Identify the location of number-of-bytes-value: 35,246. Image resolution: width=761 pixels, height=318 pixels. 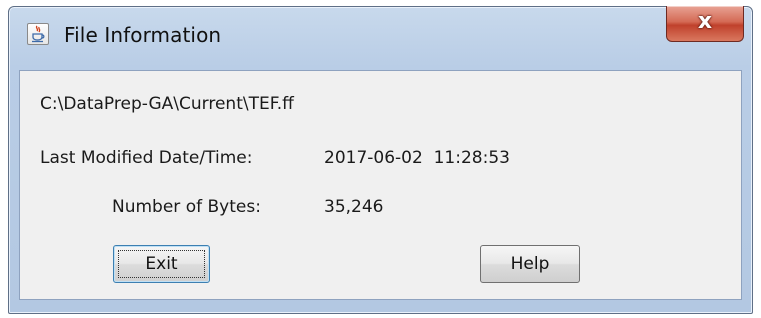
(354, 207).